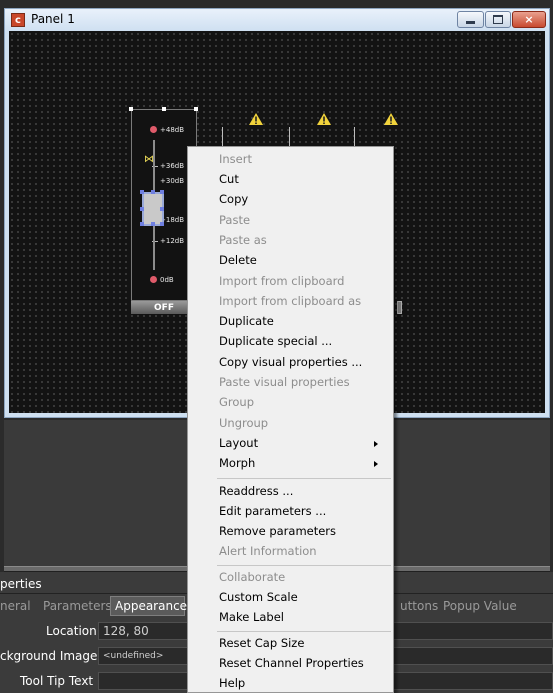  Describe the element at coordinates (258, 597) in the screenshot. I see `menu-item-custom-scale: Custom Scale` at that location.